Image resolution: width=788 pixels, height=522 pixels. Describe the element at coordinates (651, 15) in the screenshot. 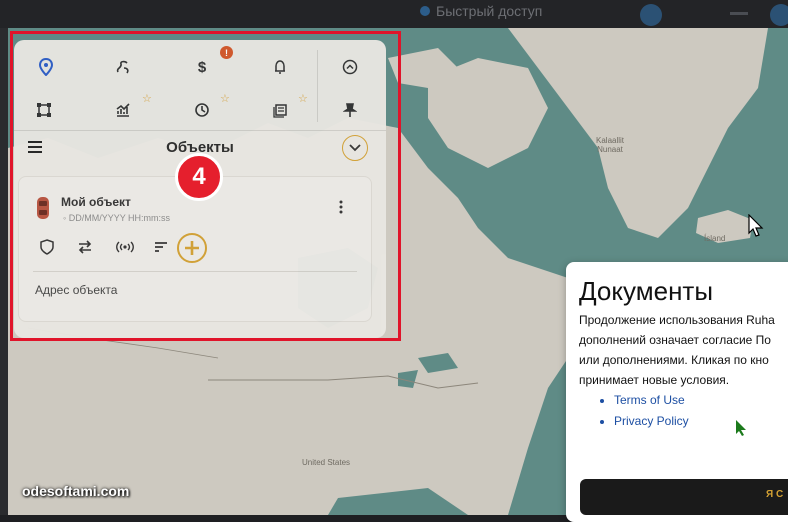

I see `avatar-icon` at that location.